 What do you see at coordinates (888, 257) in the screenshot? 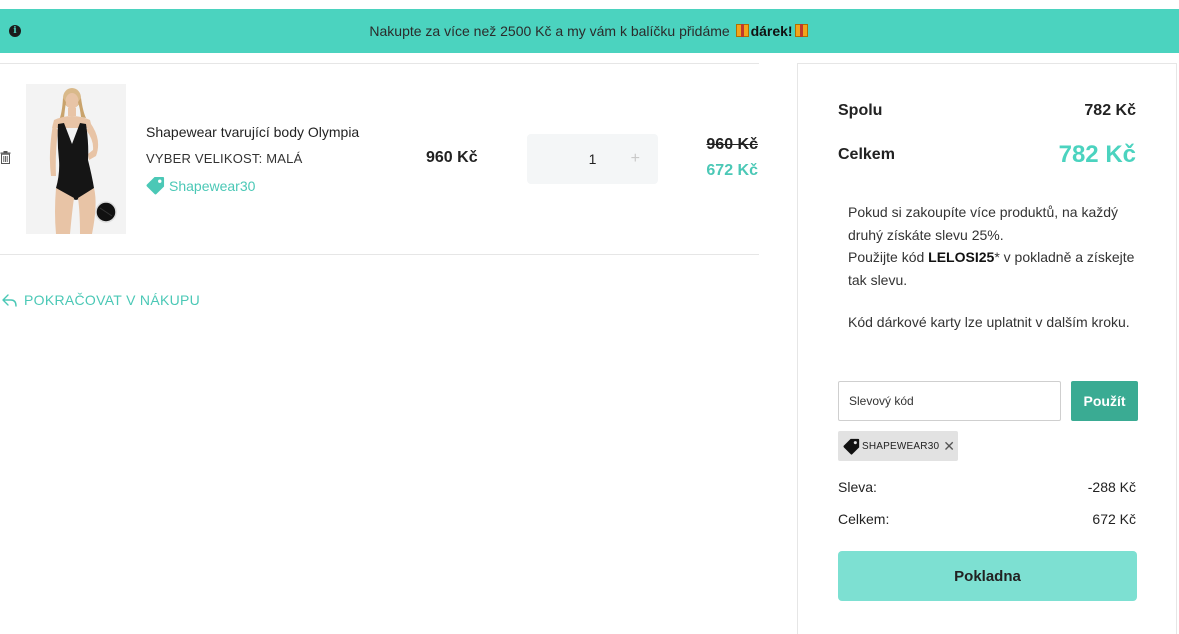
I see `promo-line-2-prefix: Použijte kód` at bounding box center [888, 257].